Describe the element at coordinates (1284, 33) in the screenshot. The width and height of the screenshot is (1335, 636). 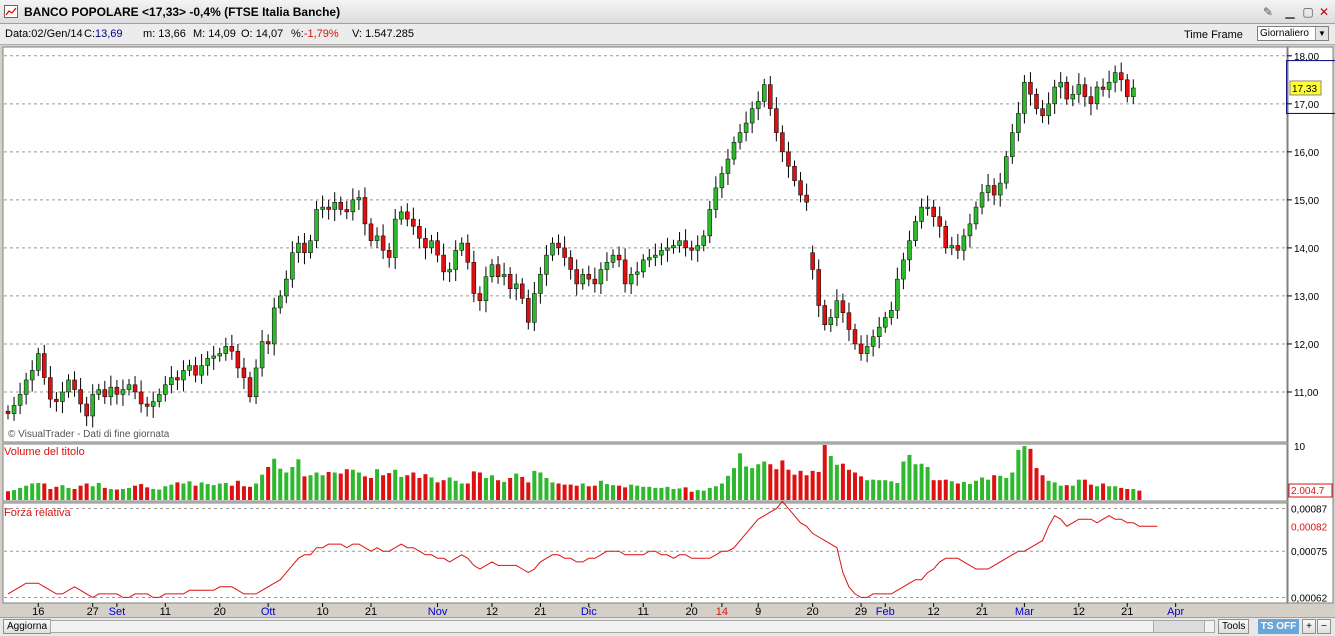
I see `time-frame-value: Giornaliero` at that location.